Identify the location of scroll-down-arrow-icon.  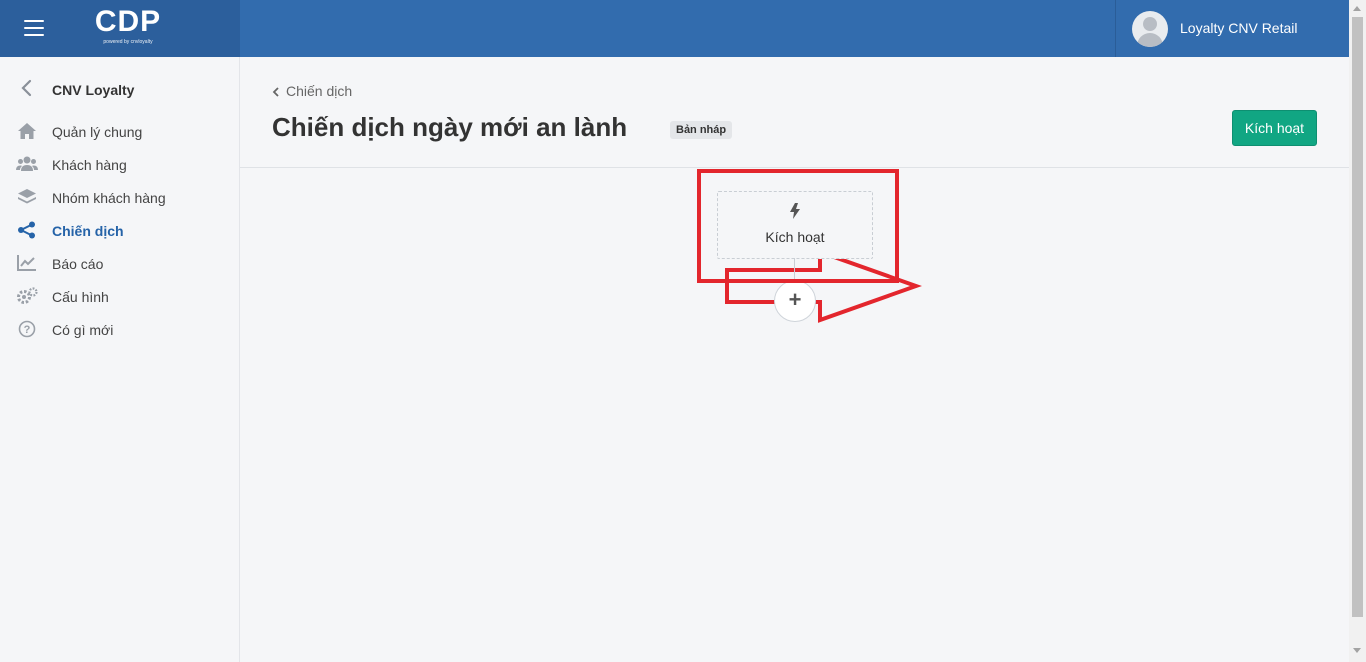
(1357, 650).